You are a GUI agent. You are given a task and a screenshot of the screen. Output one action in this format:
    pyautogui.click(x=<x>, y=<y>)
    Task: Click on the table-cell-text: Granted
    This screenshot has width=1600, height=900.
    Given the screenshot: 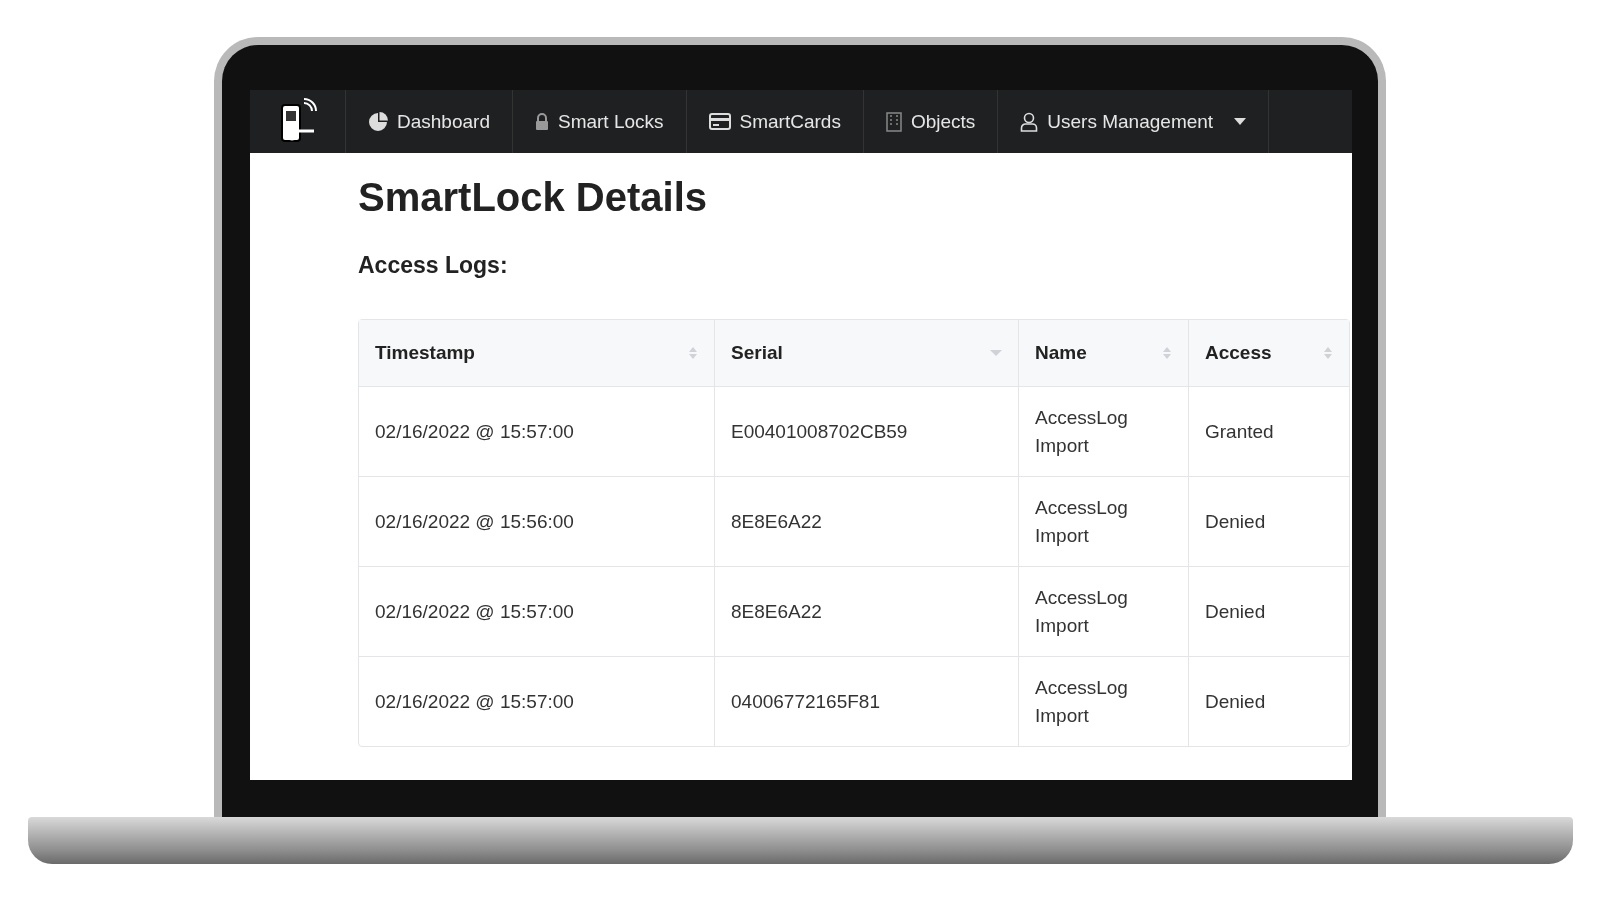 What is the action you would take?
    pyautogui.click(x=1239, y=431)
    